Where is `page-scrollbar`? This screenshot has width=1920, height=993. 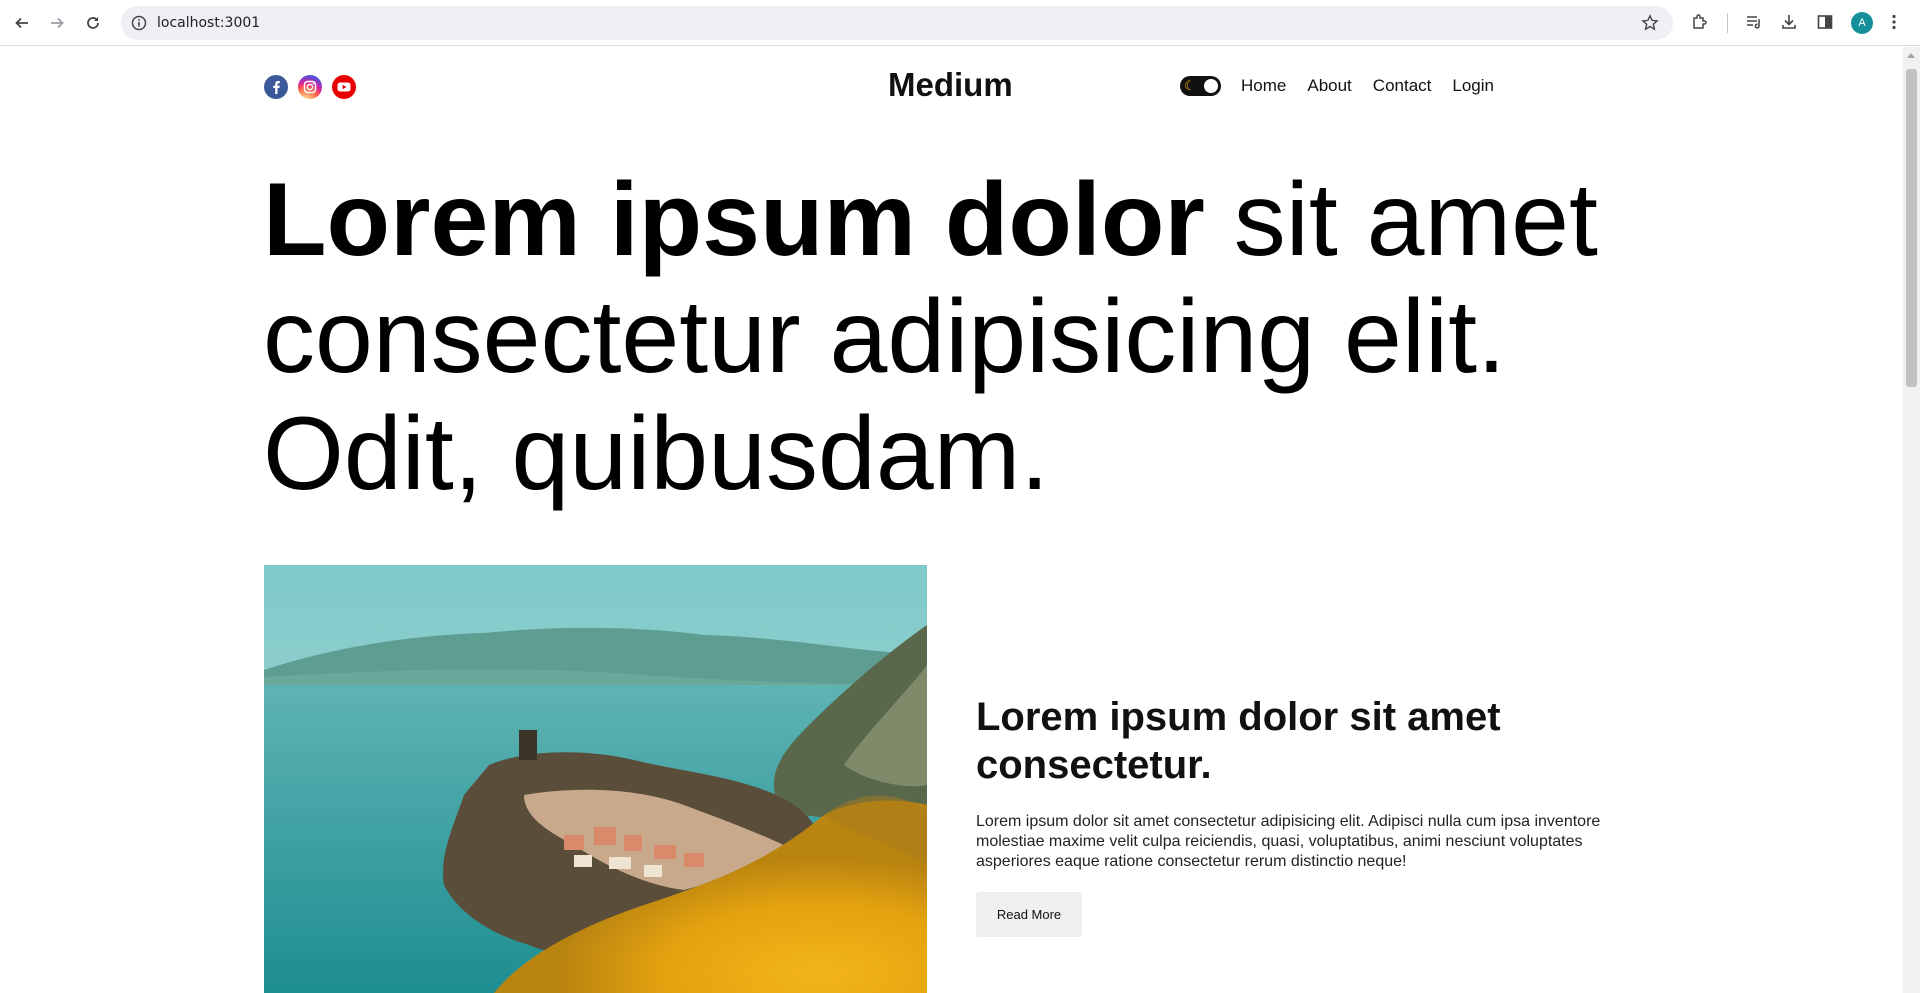
page-scrollbar is located at coordinates (1911, 520).